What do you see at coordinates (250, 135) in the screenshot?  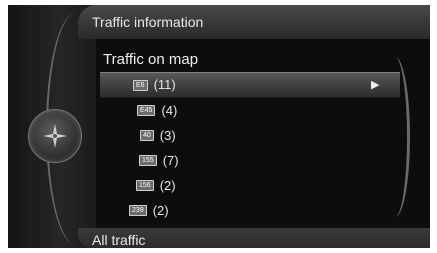 I see `list-item-40: 40 (3)` at bounding box center [250, 135].